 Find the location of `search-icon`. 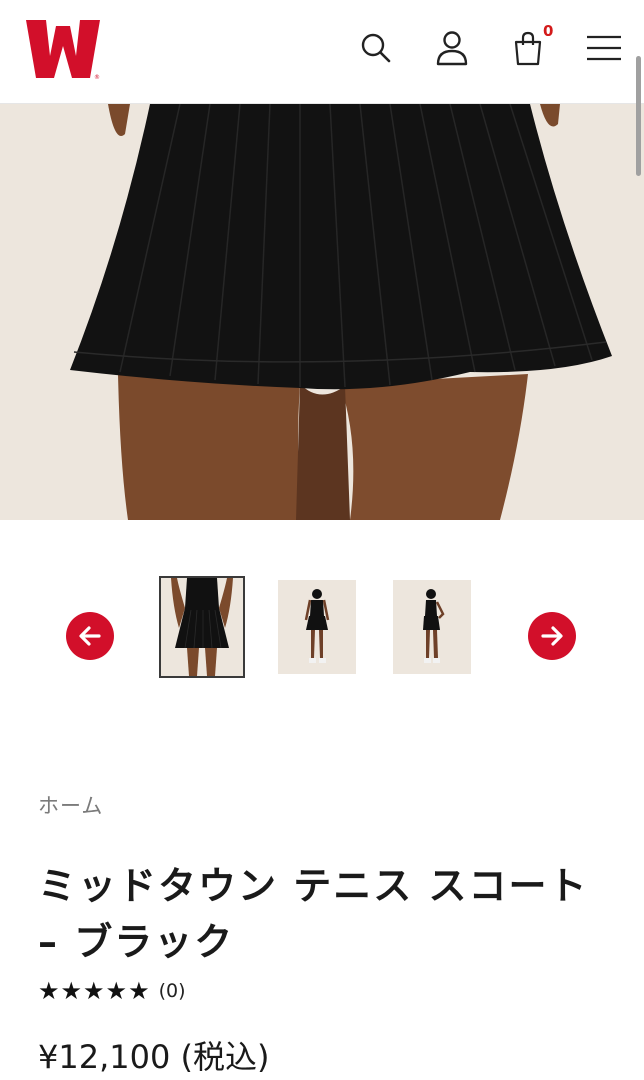

search-icon is located at coordinates (376, 48).